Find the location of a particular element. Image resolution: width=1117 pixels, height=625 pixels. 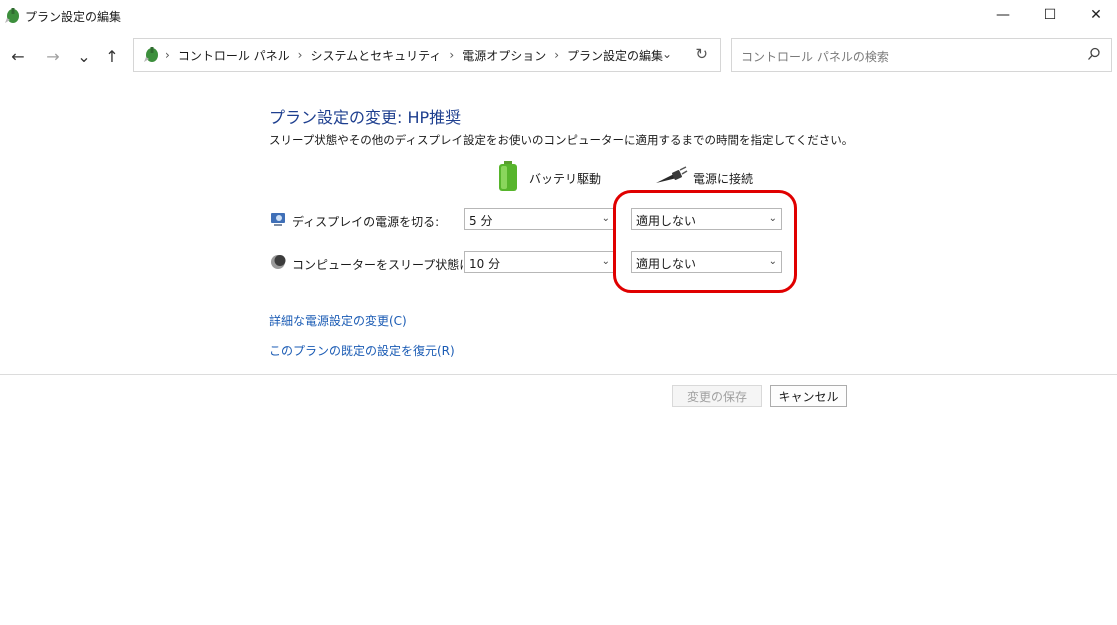

cancel-button: キャンセル is located at coordinates (808, 396).